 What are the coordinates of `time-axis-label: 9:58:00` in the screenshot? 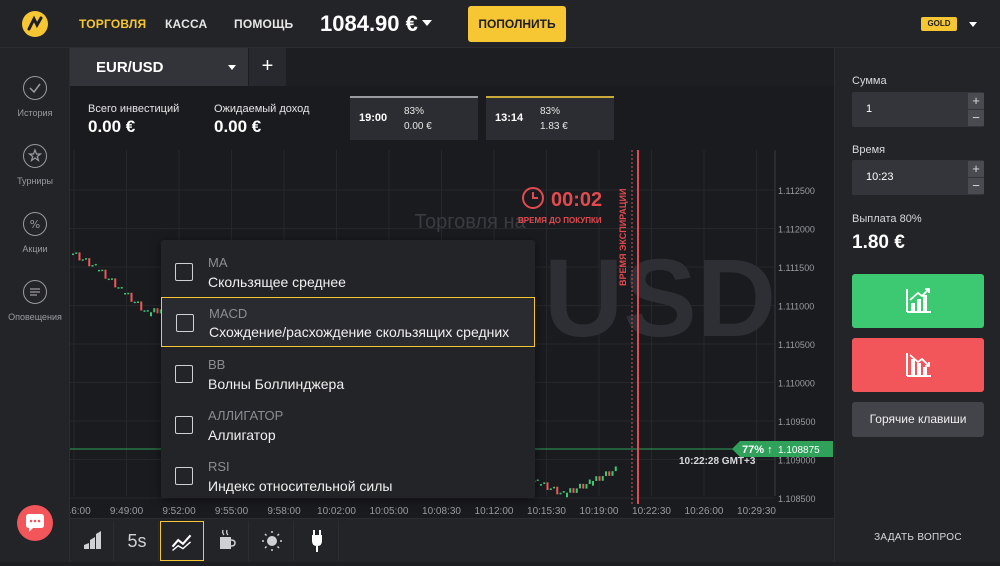 It's located at (284, 511).